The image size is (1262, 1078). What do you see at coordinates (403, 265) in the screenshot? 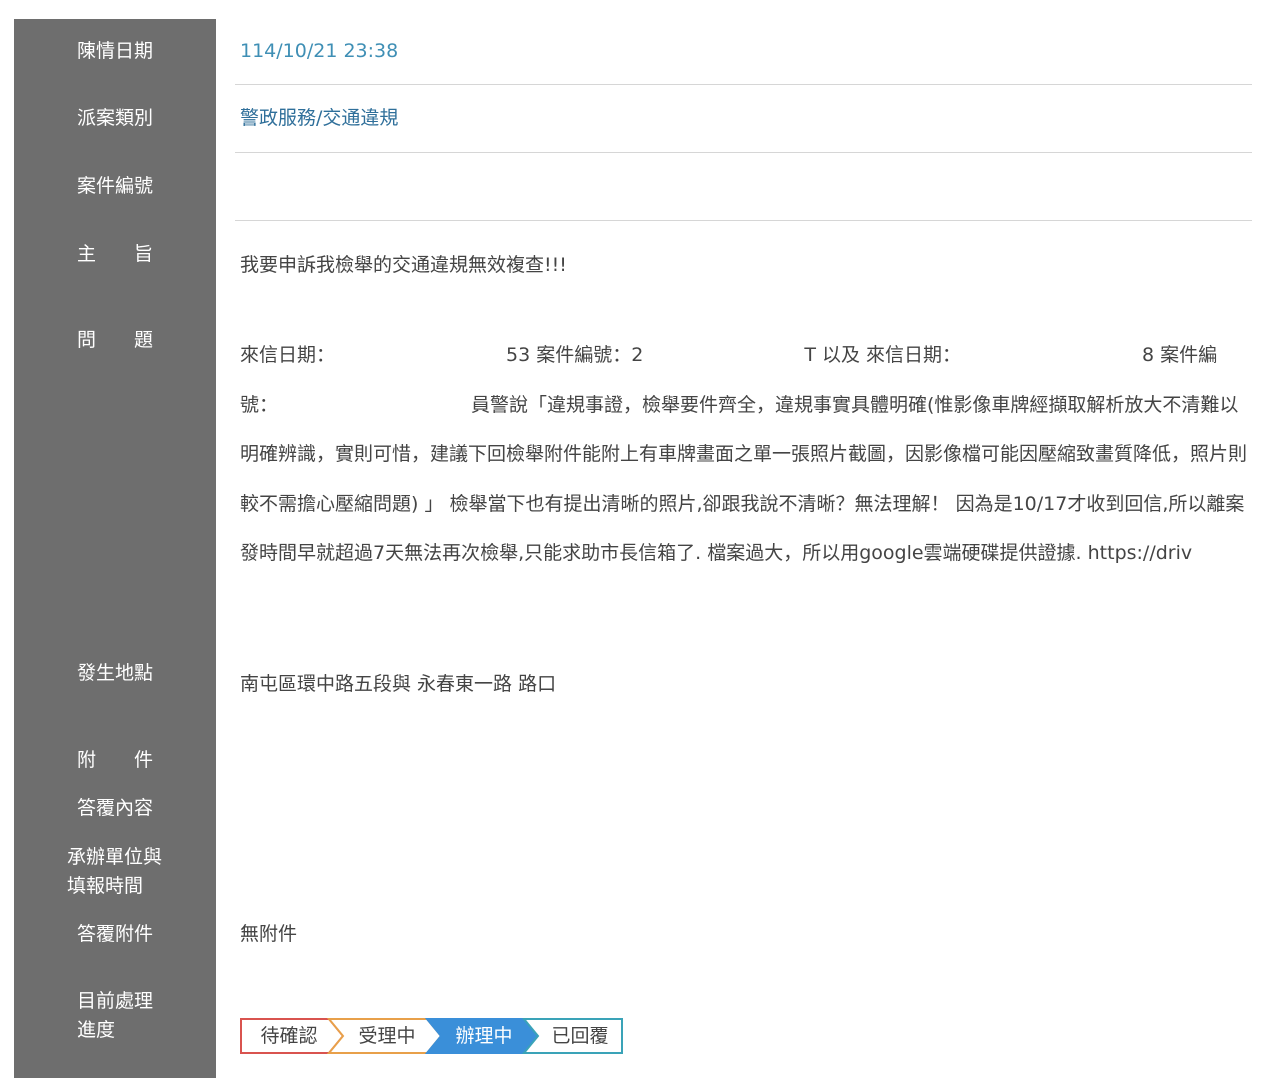
I see `value-subject: 我要申訴我檢舉的交通違規無效複查!!!` at bounding box center [403, 265].